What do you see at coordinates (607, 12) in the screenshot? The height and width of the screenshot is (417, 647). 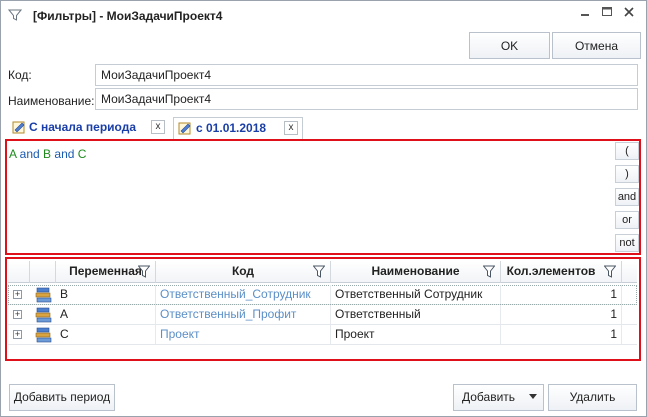 I see `maximize-icon` at bounding box center [607, 12].